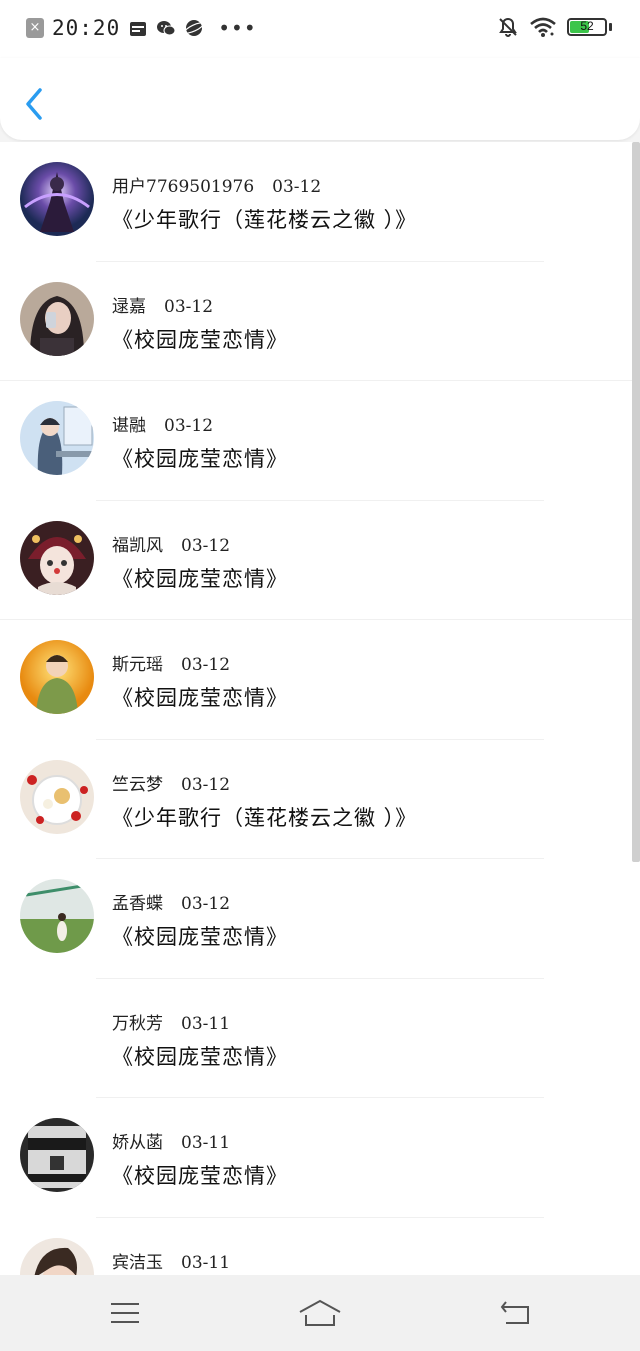 The height and width of the screenshot is (1351, 640). Describe the element at coordinates (166, 28) in the screenshot. I see `wechat-icon` at that location.